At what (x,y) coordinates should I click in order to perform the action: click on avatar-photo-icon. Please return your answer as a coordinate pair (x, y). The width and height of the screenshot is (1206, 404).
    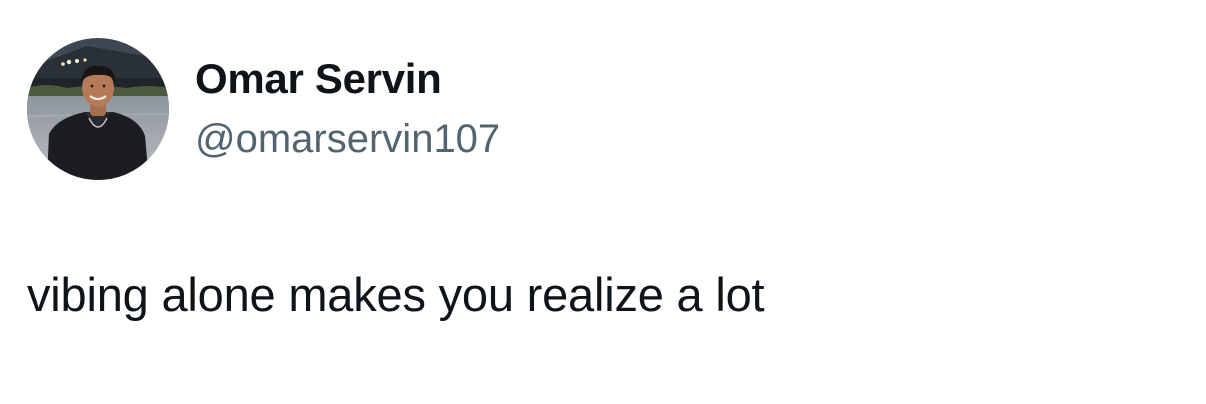
    Looking at the image, I should click on (98, 109).